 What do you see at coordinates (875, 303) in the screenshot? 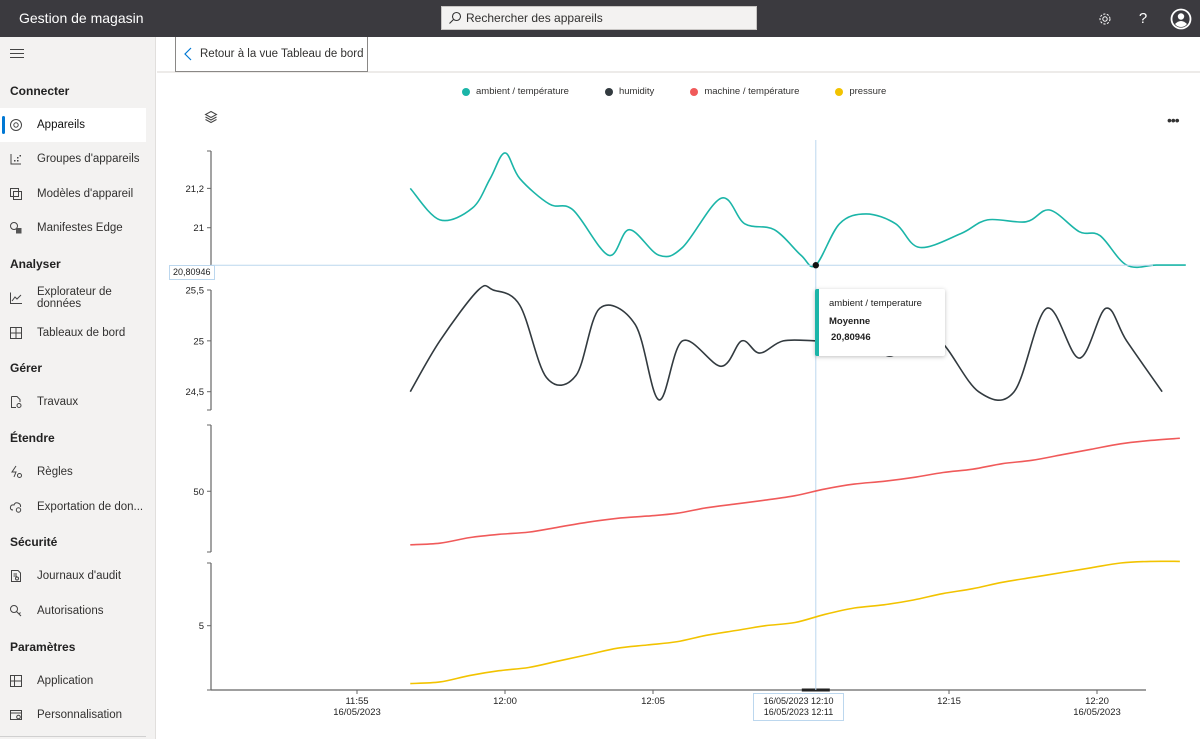
I see `tooltip-series: ambient / temperature` at bounding box center [875, 303].